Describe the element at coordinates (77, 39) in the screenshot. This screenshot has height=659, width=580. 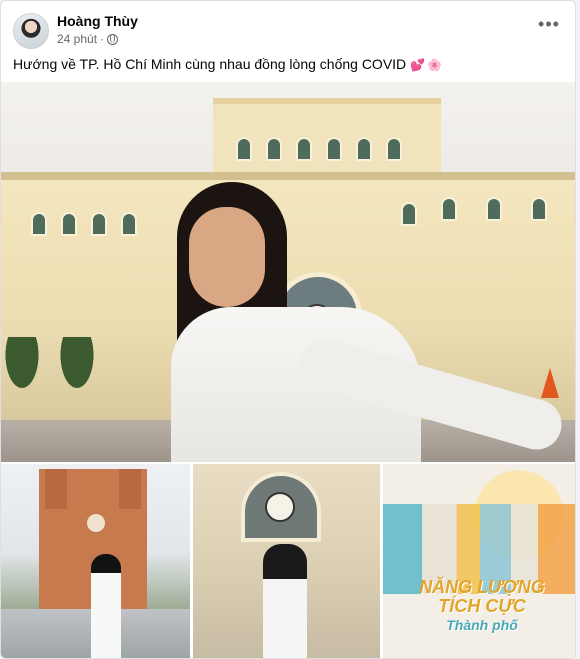
I see `post-time: 24 phút` at that location.